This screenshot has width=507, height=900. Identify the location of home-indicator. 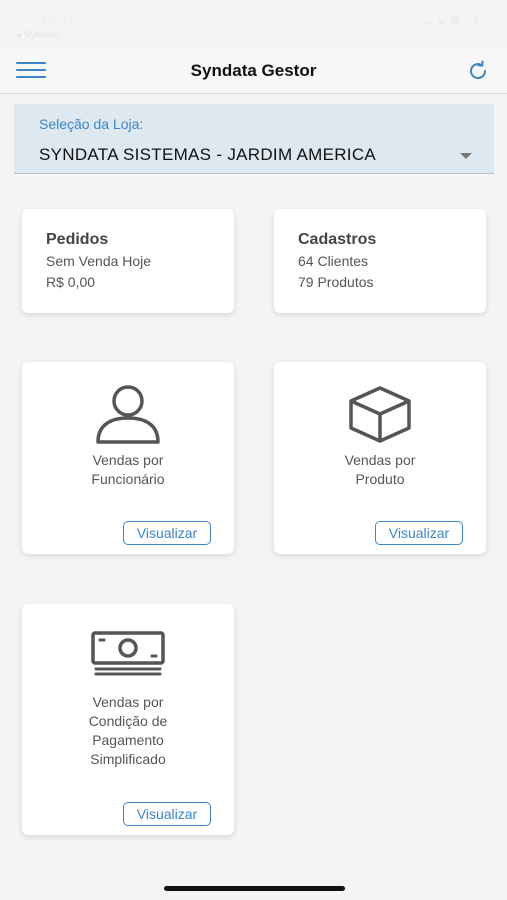
(254, 888).